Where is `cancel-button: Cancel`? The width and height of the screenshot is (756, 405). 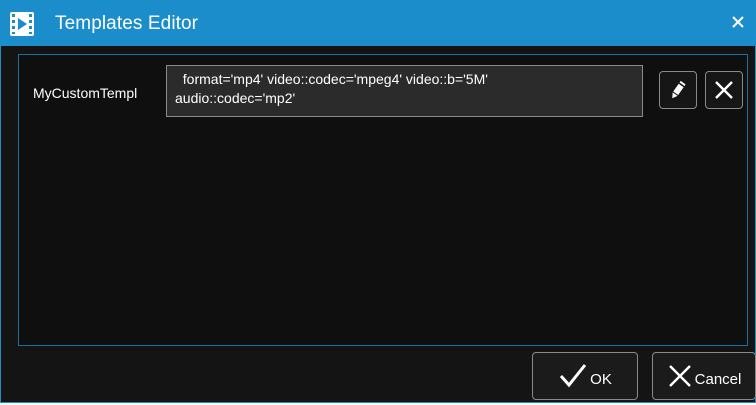 cancel-button: Cancel is located at coordinates (704, 376).